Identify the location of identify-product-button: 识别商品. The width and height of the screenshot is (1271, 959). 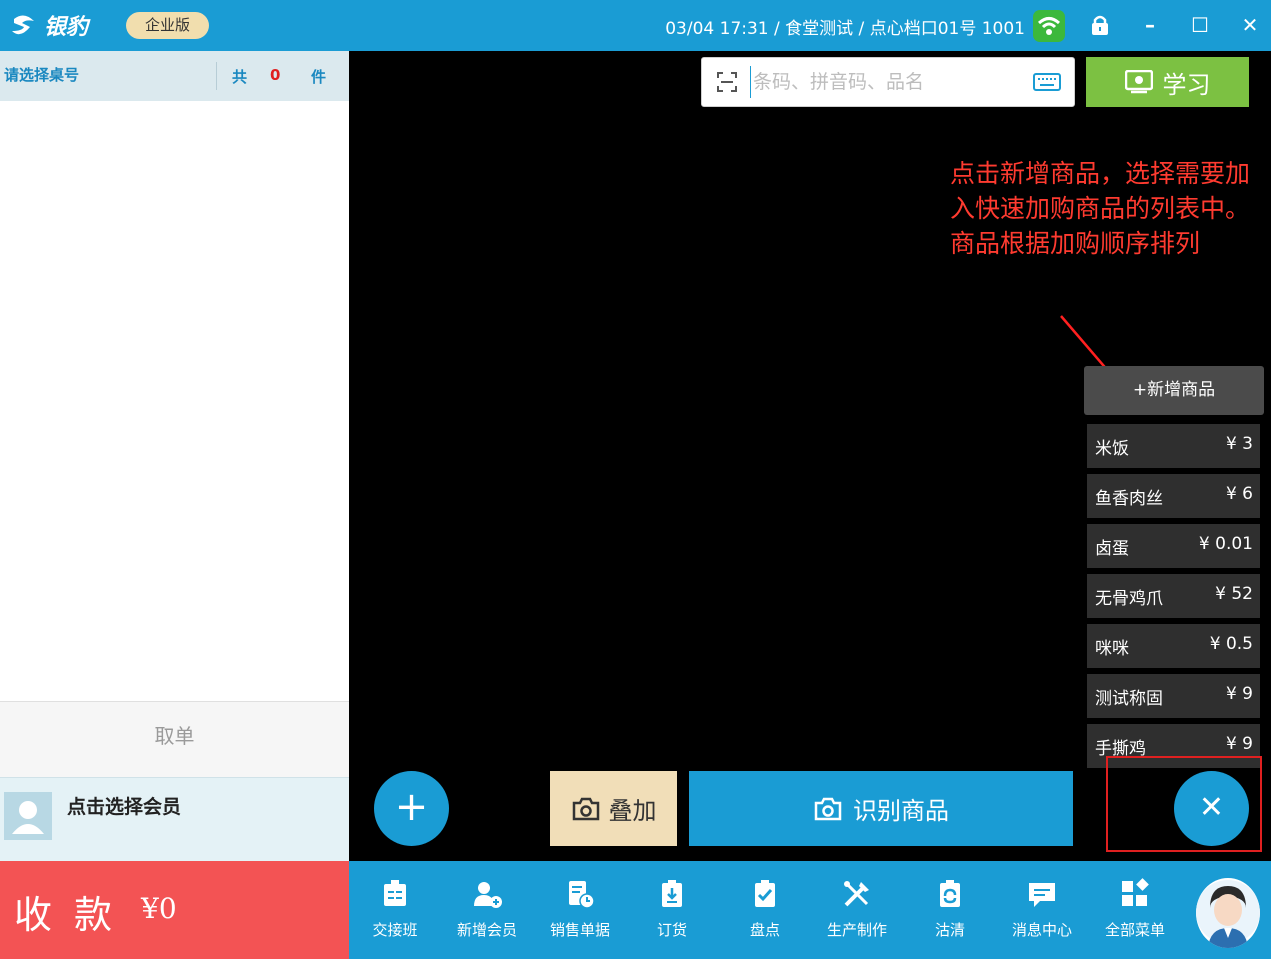
(881, 808).